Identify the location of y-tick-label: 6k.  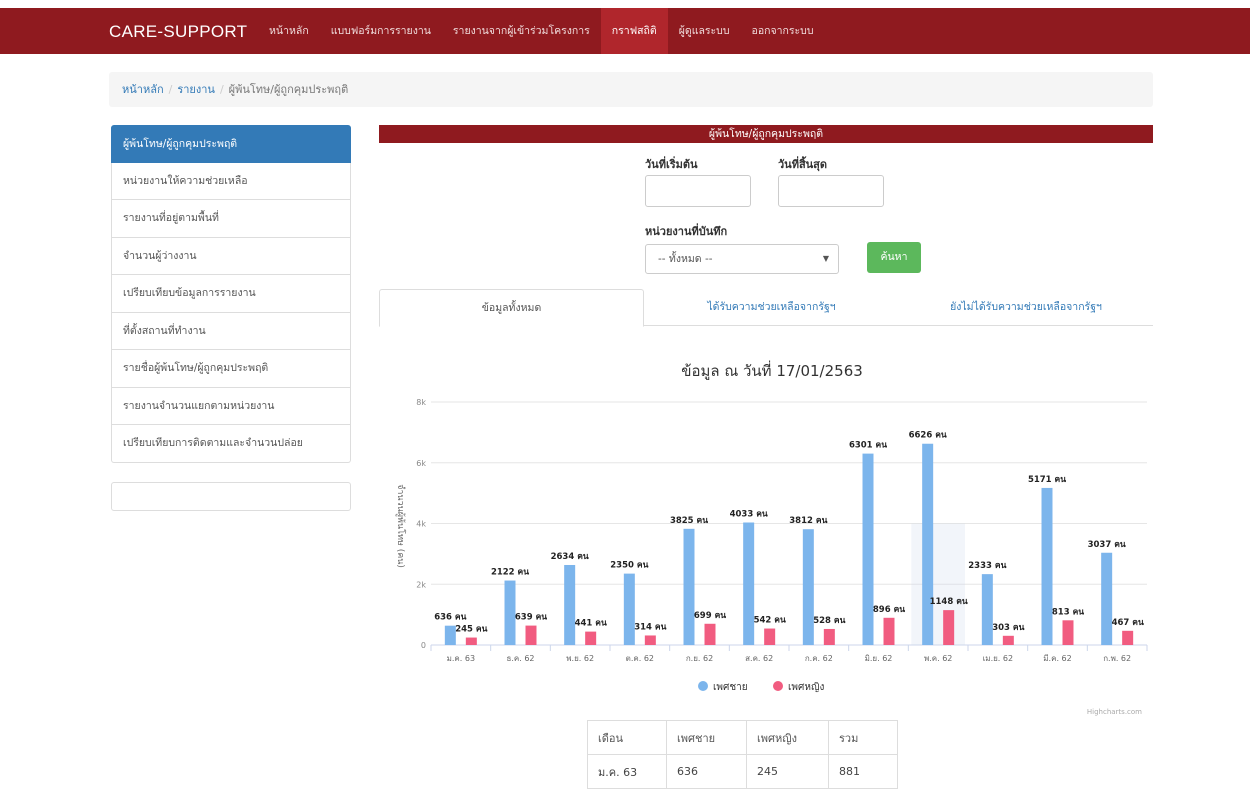
(421, 463).